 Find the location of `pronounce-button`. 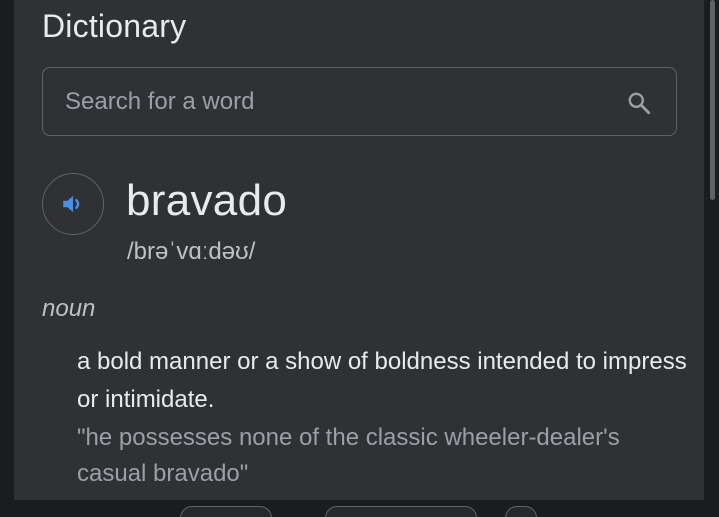

pronounce-button is located at coordinates (73, 204).